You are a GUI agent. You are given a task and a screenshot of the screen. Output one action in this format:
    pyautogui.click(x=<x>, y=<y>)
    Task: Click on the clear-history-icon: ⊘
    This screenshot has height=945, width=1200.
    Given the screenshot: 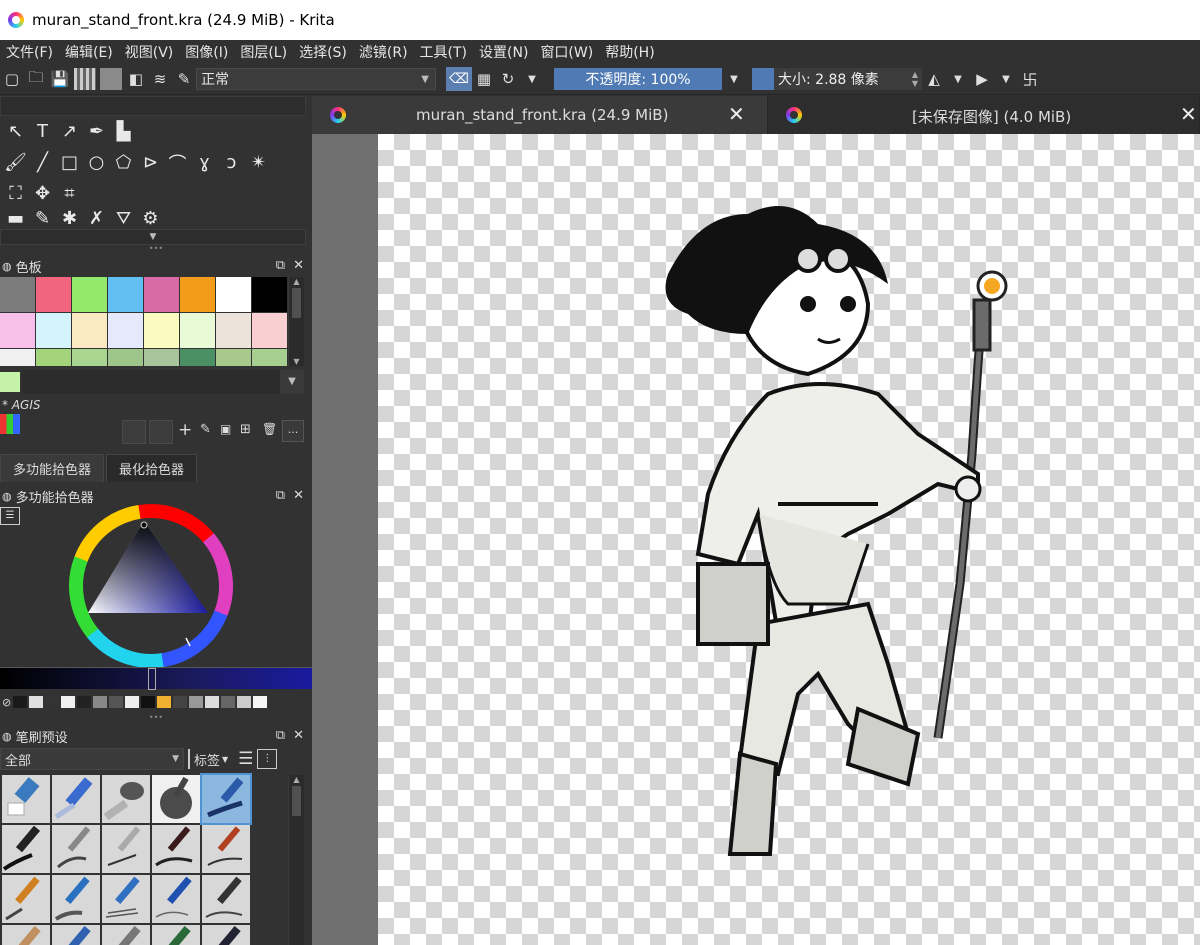 What is the action you would take?
    pyautogui.click(x=6, y=702)
    